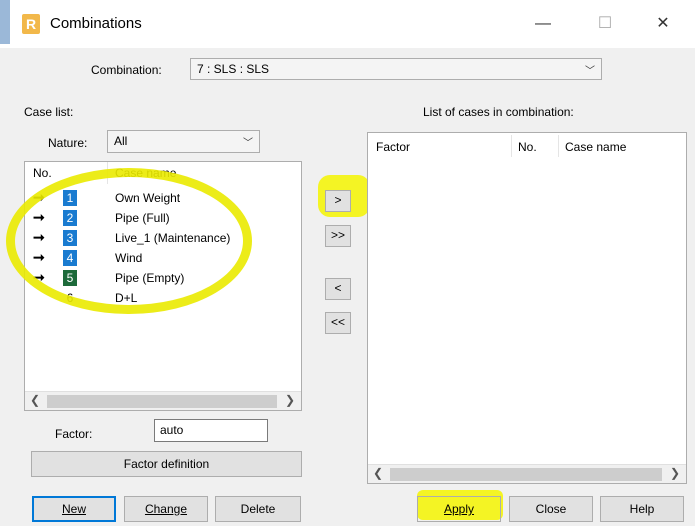 The width and height of the screenshot is (695, 526). Describe the element at coordinates (338, 323) in the screenshot. I see `remove-all-cases-button: <<` at that location.